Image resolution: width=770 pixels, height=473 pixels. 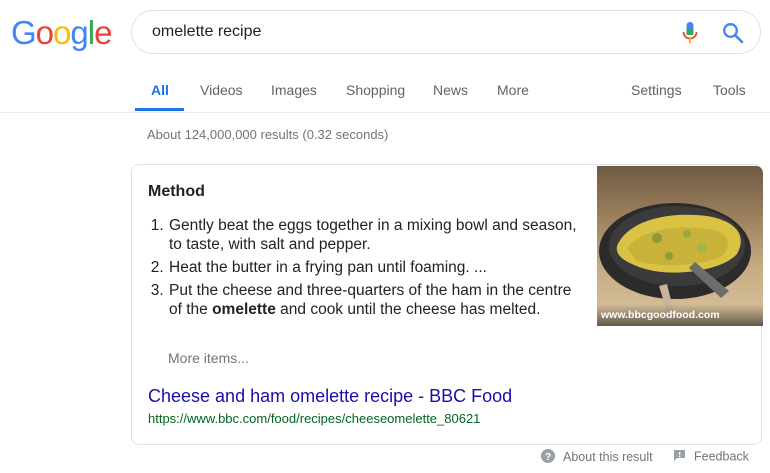 I want to click on help-circle-icon: ?, so click(x=548, y=457).